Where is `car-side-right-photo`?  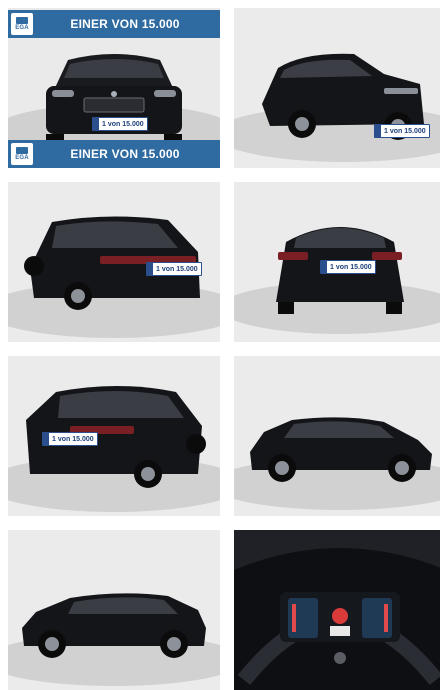
car-side-right-photo is located at coordinates (337, 436).